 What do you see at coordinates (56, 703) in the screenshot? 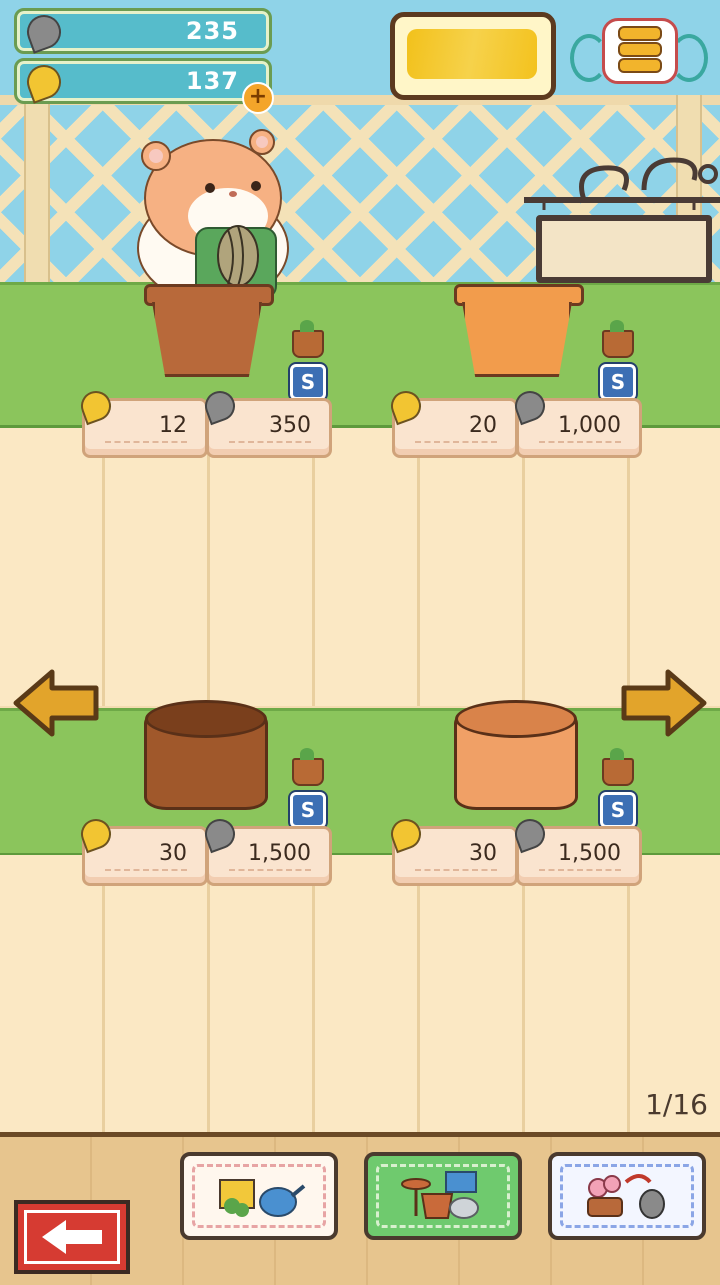
I see `prev-page-arrow-icon` at bounding box center [56, 703].